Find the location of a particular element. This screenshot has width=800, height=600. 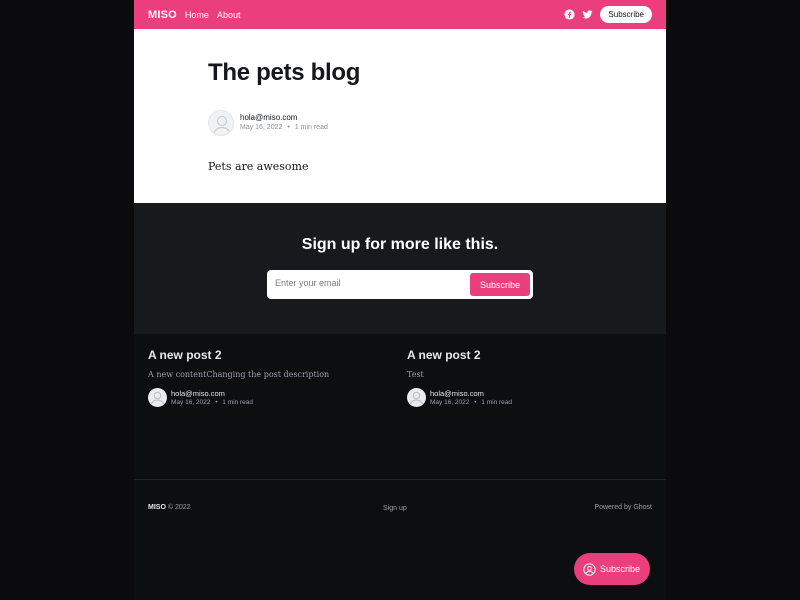

header-subscribe-button: Subscribe is located at coordinates (626, 14).